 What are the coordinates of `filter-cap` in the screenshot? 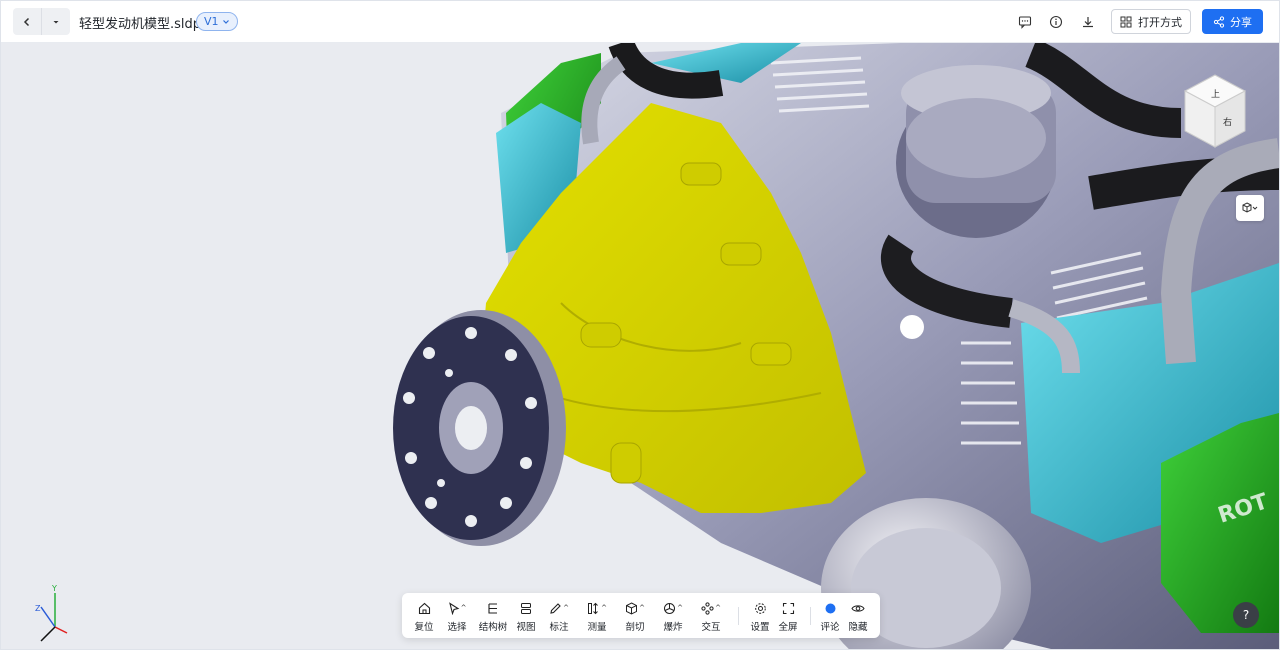 It's located at (976, 138).